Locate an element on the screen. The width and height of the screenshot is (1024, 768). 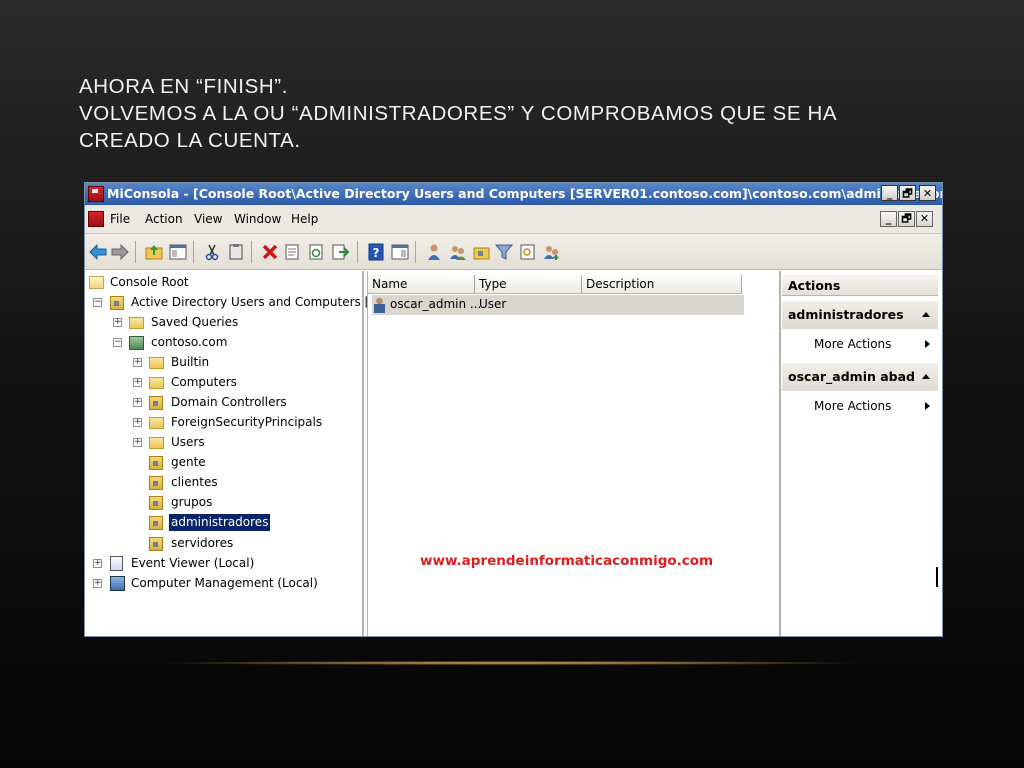
new-ou-icon is located at coordinates (482, 252).